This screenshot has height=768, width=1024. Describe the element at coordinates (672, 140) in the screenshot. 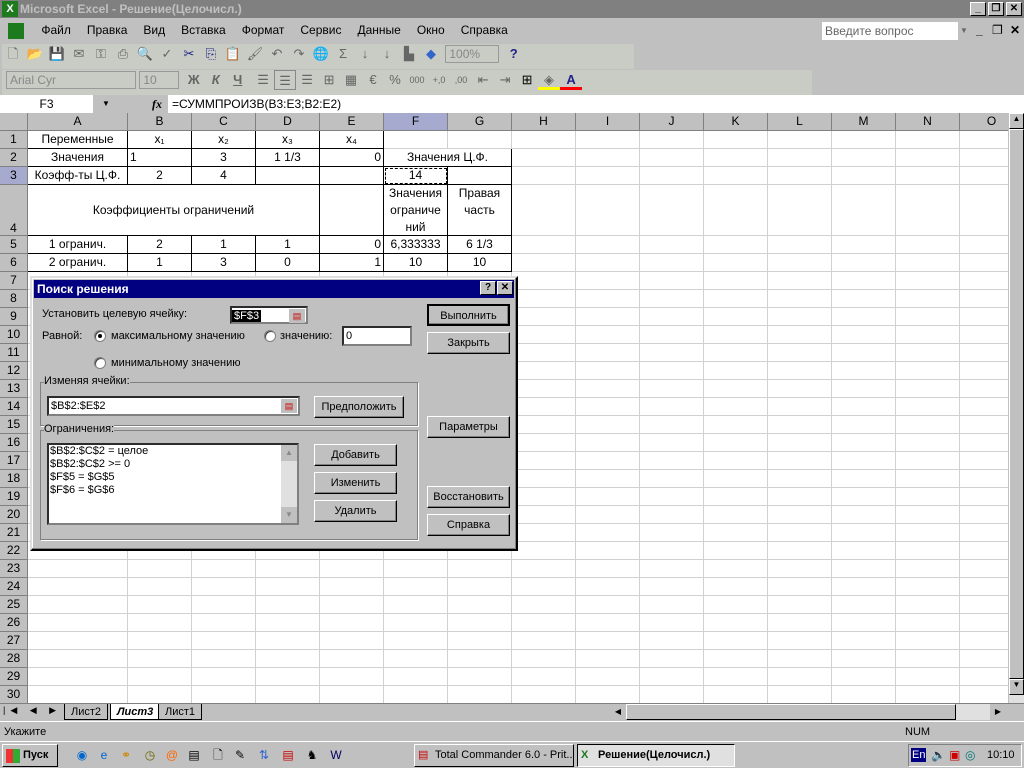

I see `cell-J1` at that location.